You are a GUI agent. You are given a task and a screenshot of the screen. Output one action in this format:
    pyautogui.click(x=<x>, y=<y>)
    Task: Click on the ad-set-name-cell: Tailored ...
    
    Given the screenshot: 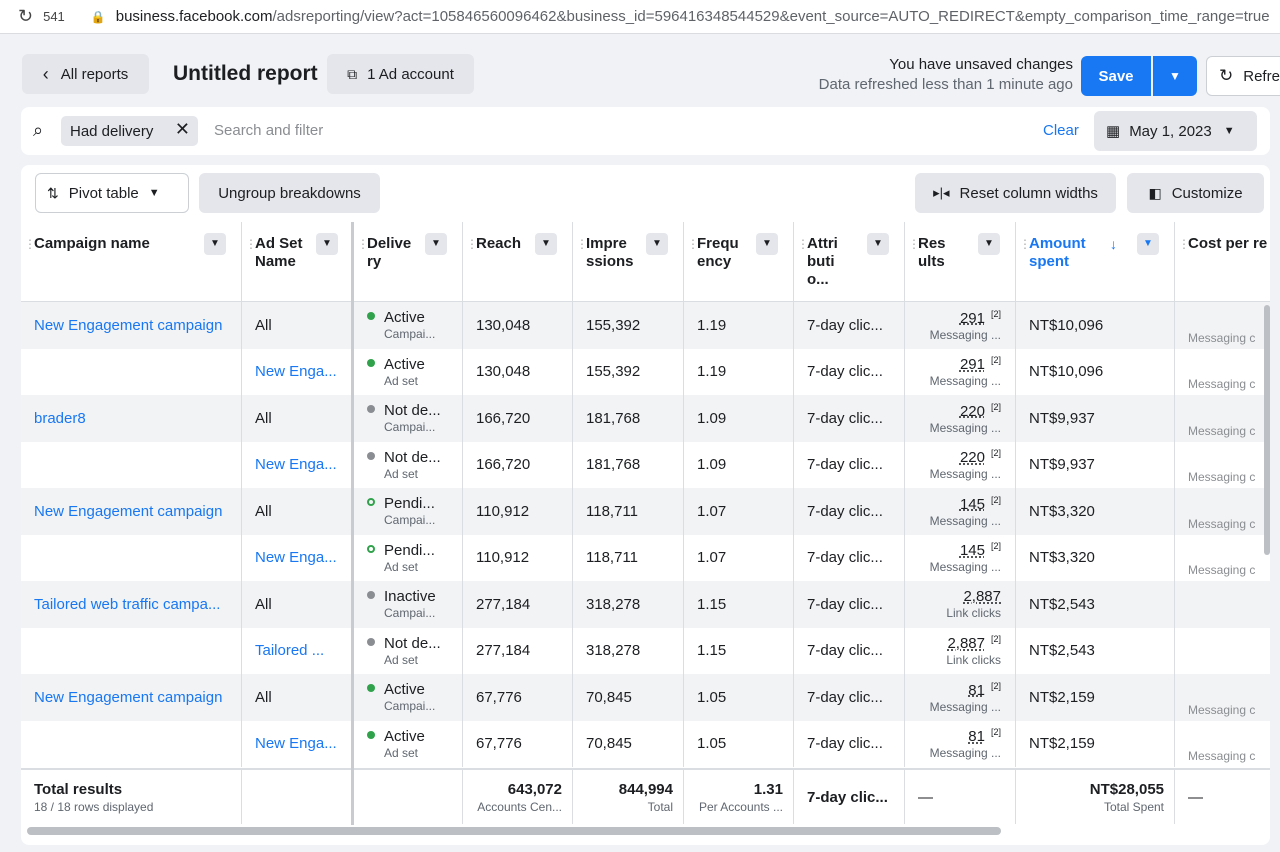 What is the action you would take?
    pyautogui.click(x=298, y=650)
    